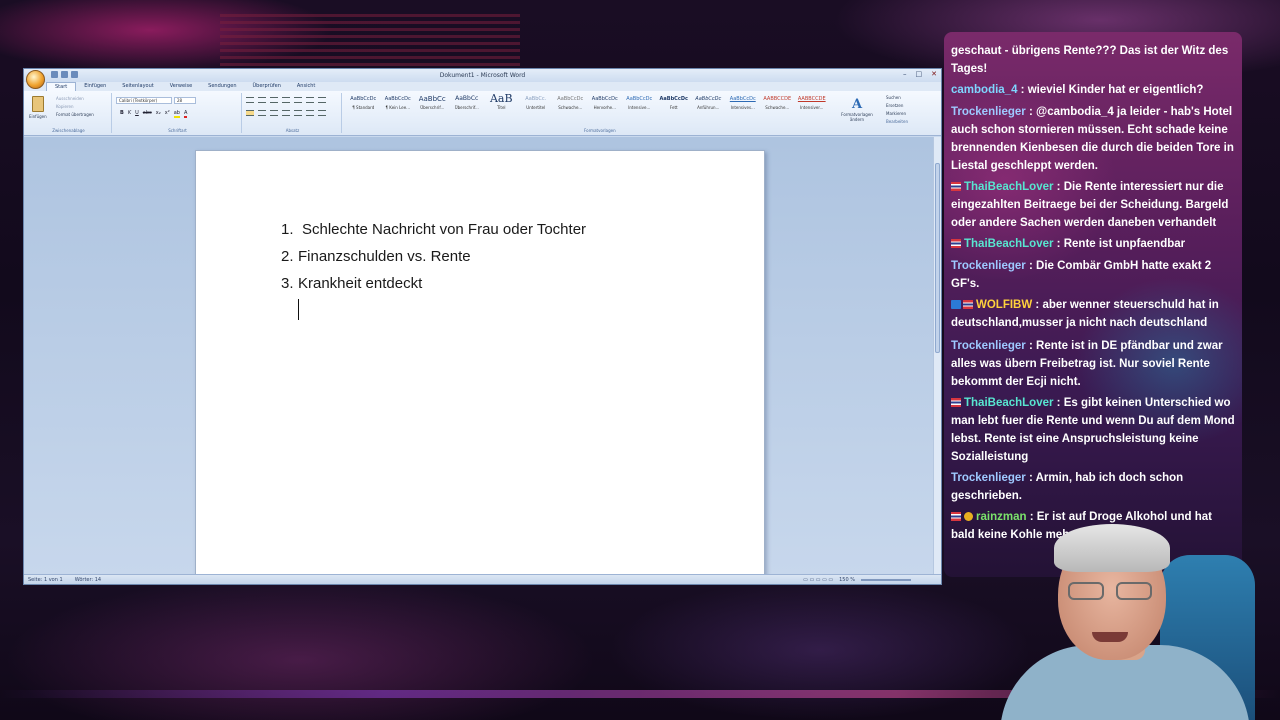 This screenshot has width=1280, height=720. What do you see at coordinates (274, 100) in the screenshot?
I see `multilevel-list-icon` at bounding box center [274, 100].